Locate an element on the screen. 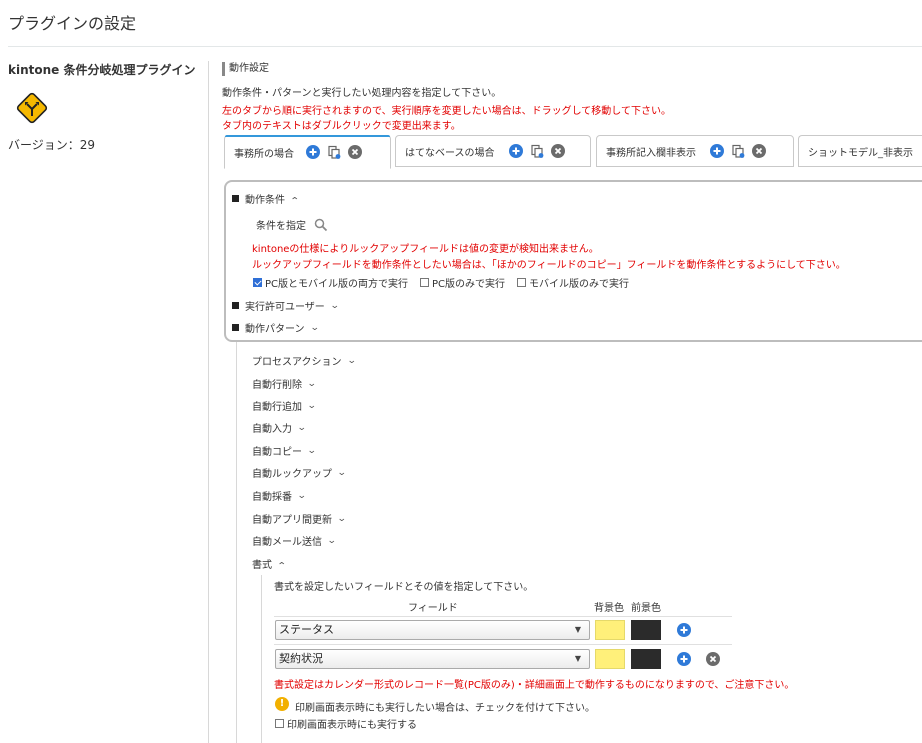 The height and width of the screenshot is (743, 922). pattern-heading: 動作パターン is located at coordinates (275, 329).